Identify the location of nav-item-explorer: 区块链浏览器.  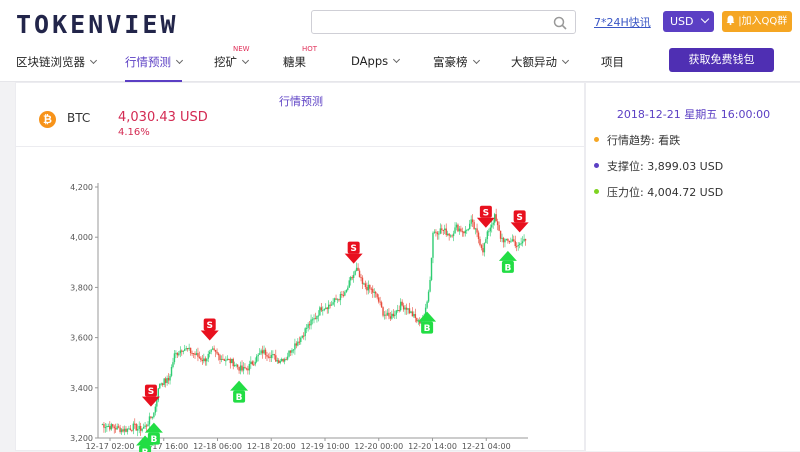
(57, 62).